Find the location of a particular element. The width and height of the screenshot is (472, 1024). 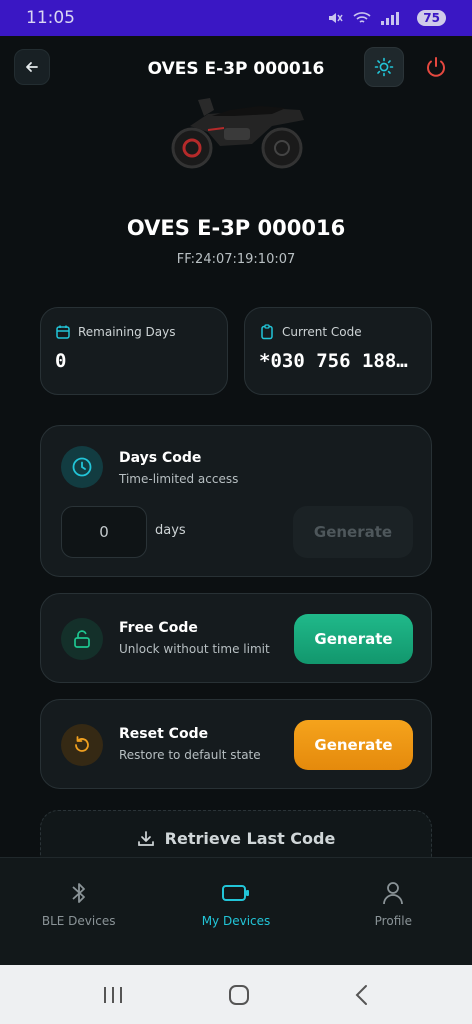

recent-apps-icon is located at coordinates (113, 995).